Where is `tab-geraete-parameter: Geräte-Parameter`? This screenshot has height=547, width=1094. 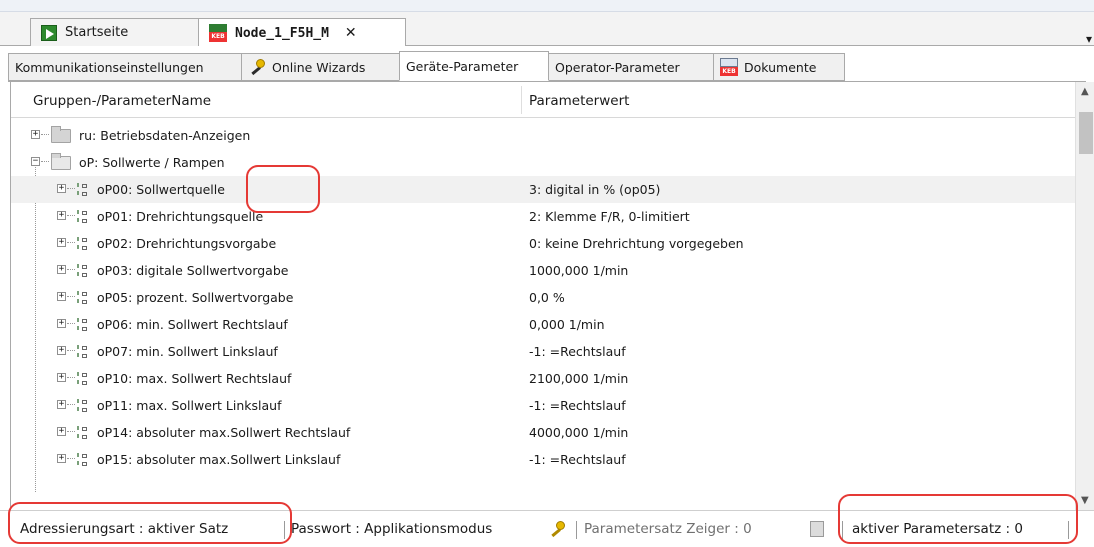 tab-geraete-parameter: Geräte-Parameter is located at coordinates (474, 66).